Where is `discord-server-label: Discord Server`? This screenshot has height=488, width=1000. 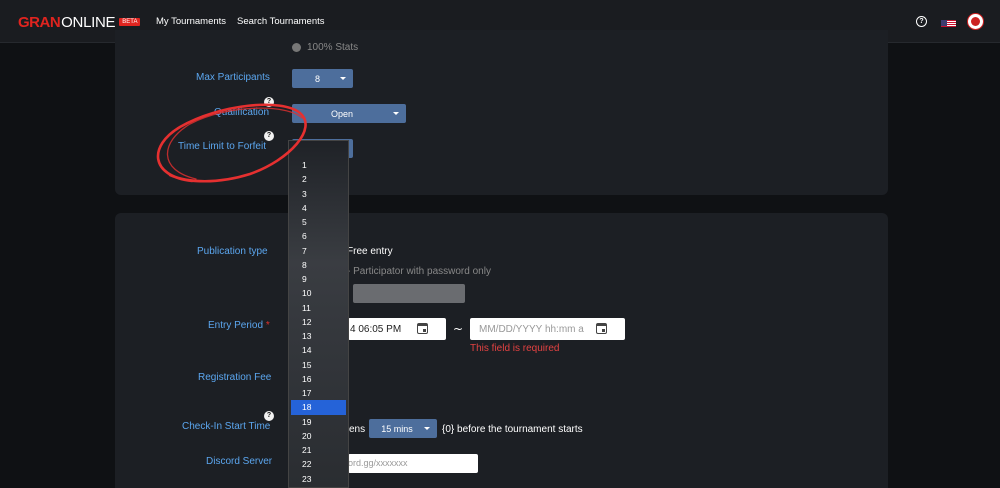 discord-server-label: Discord Server is located at coordinates (239, 461).